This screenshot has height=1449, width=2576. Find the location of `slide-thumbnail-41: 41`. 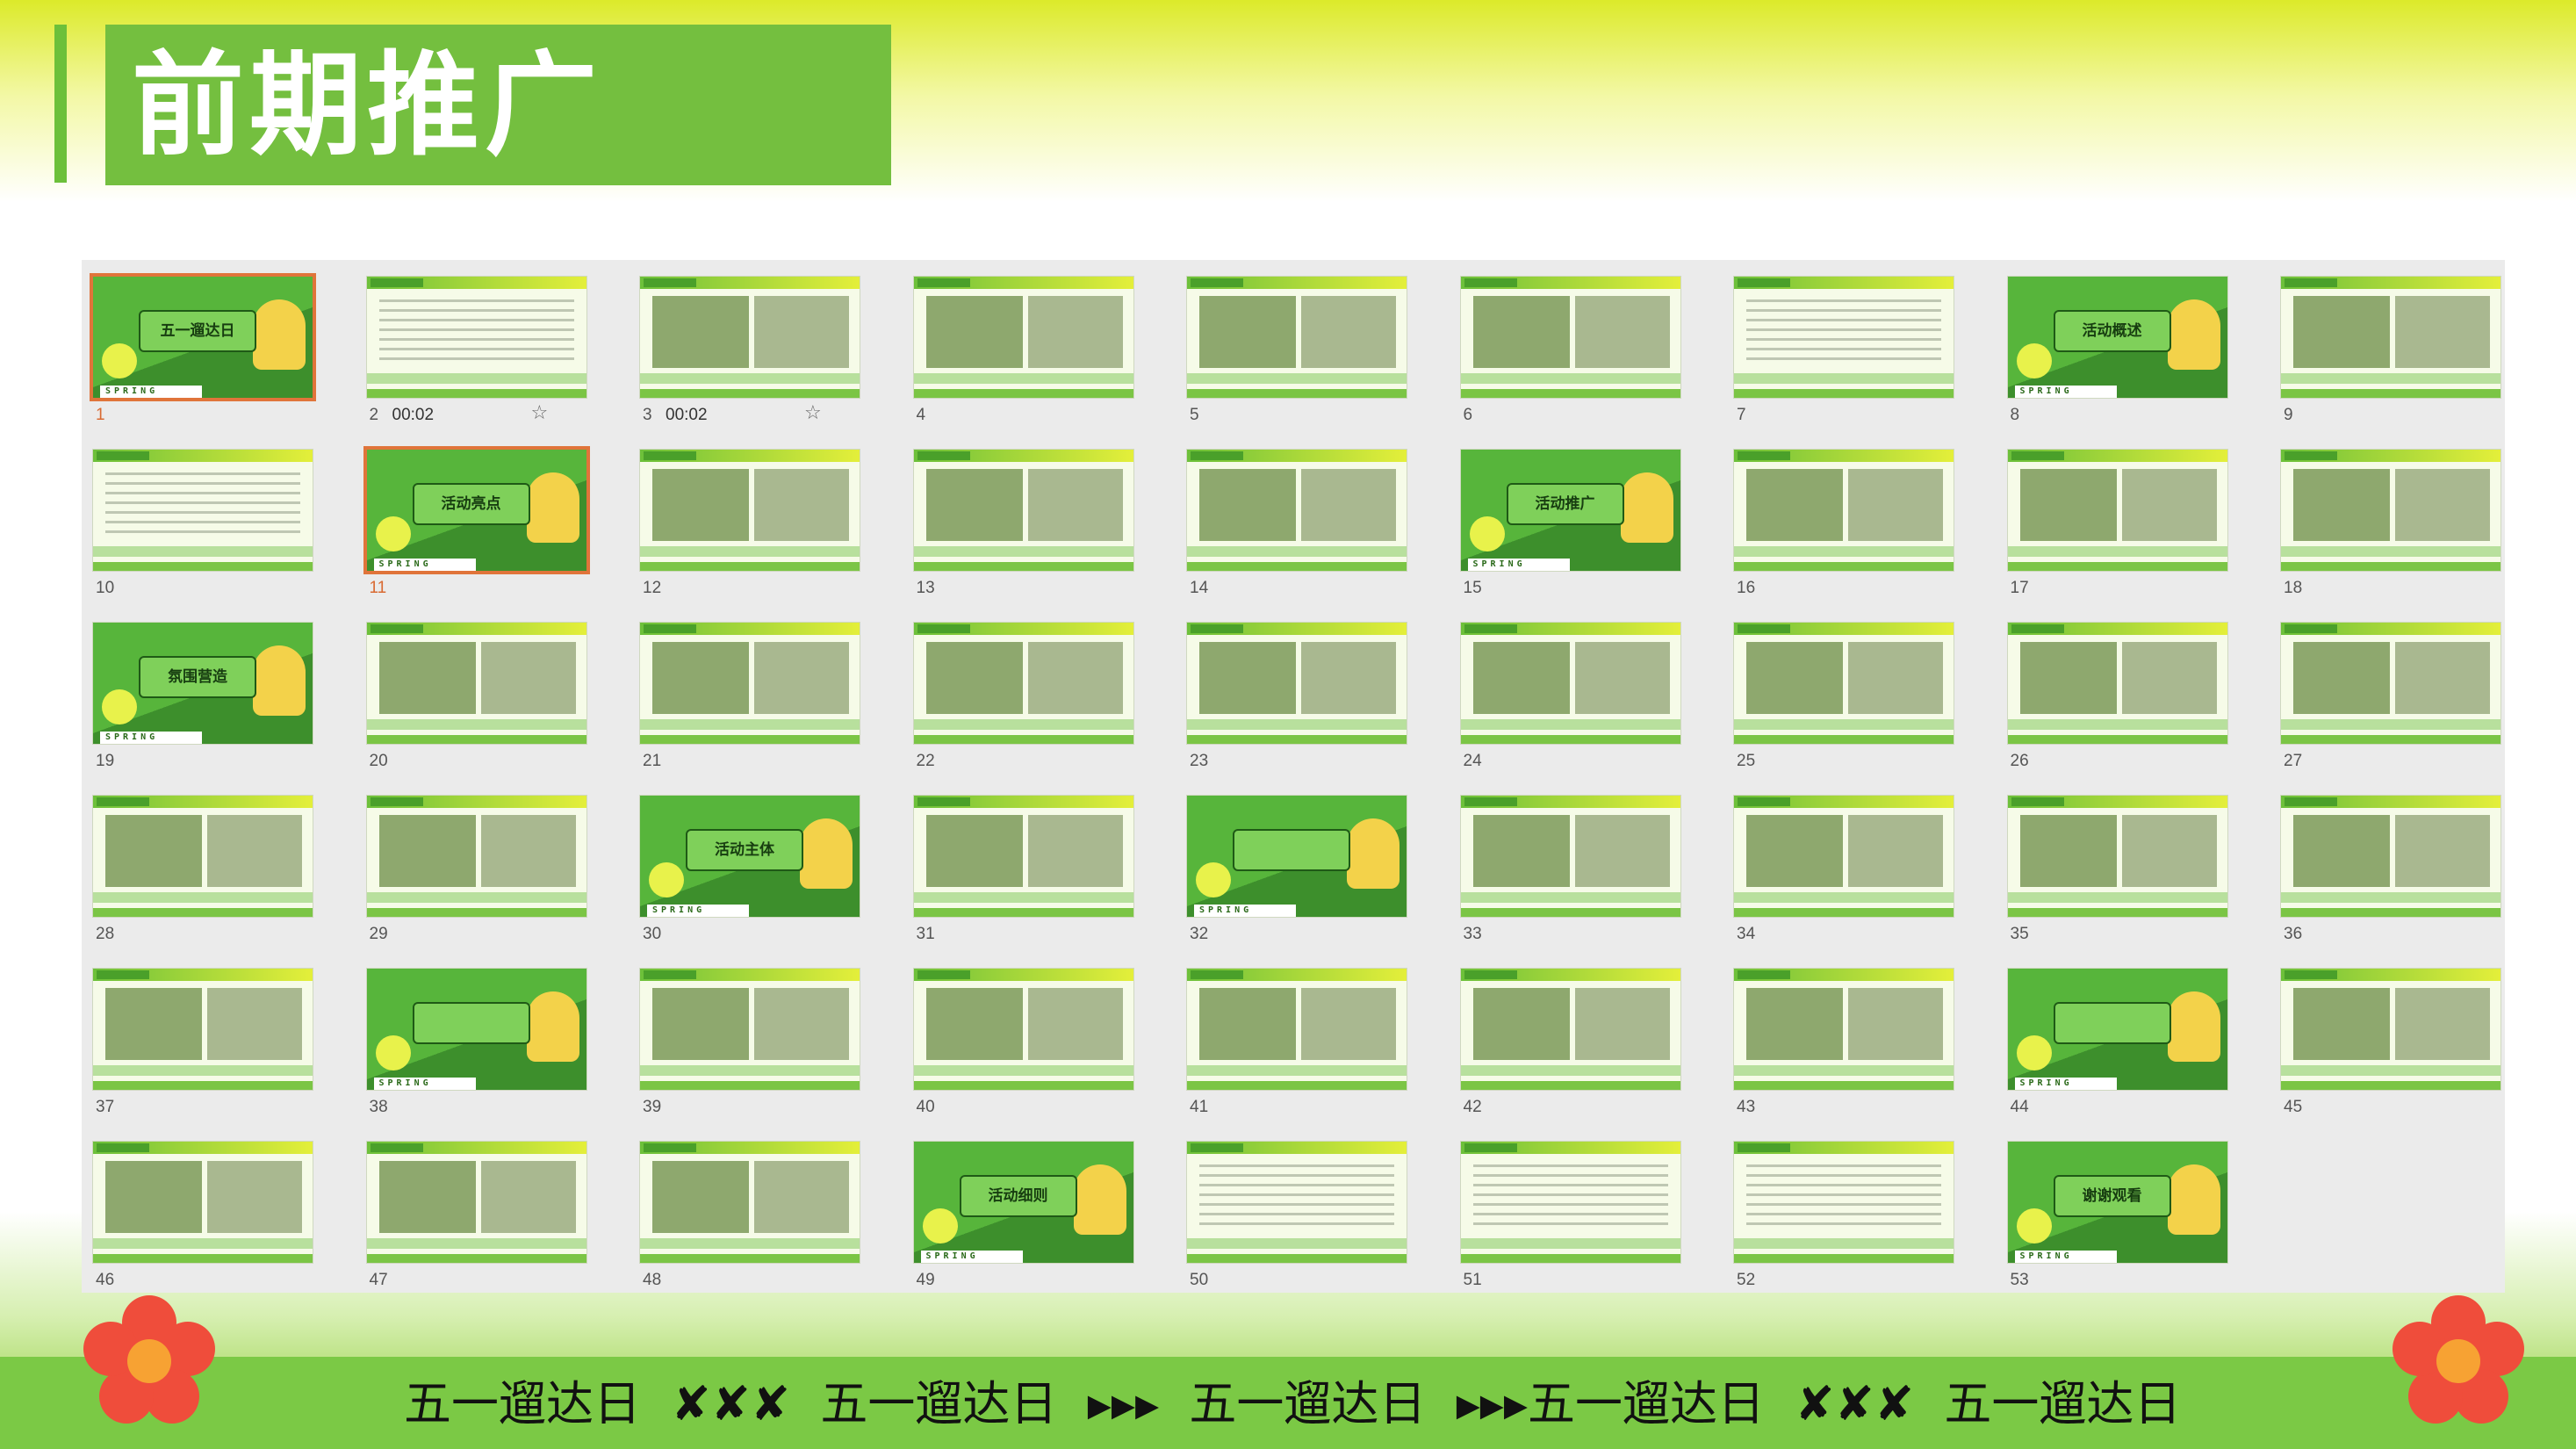

slide-thumbnail-41: 41 is located at coordinates (1293, 1046).